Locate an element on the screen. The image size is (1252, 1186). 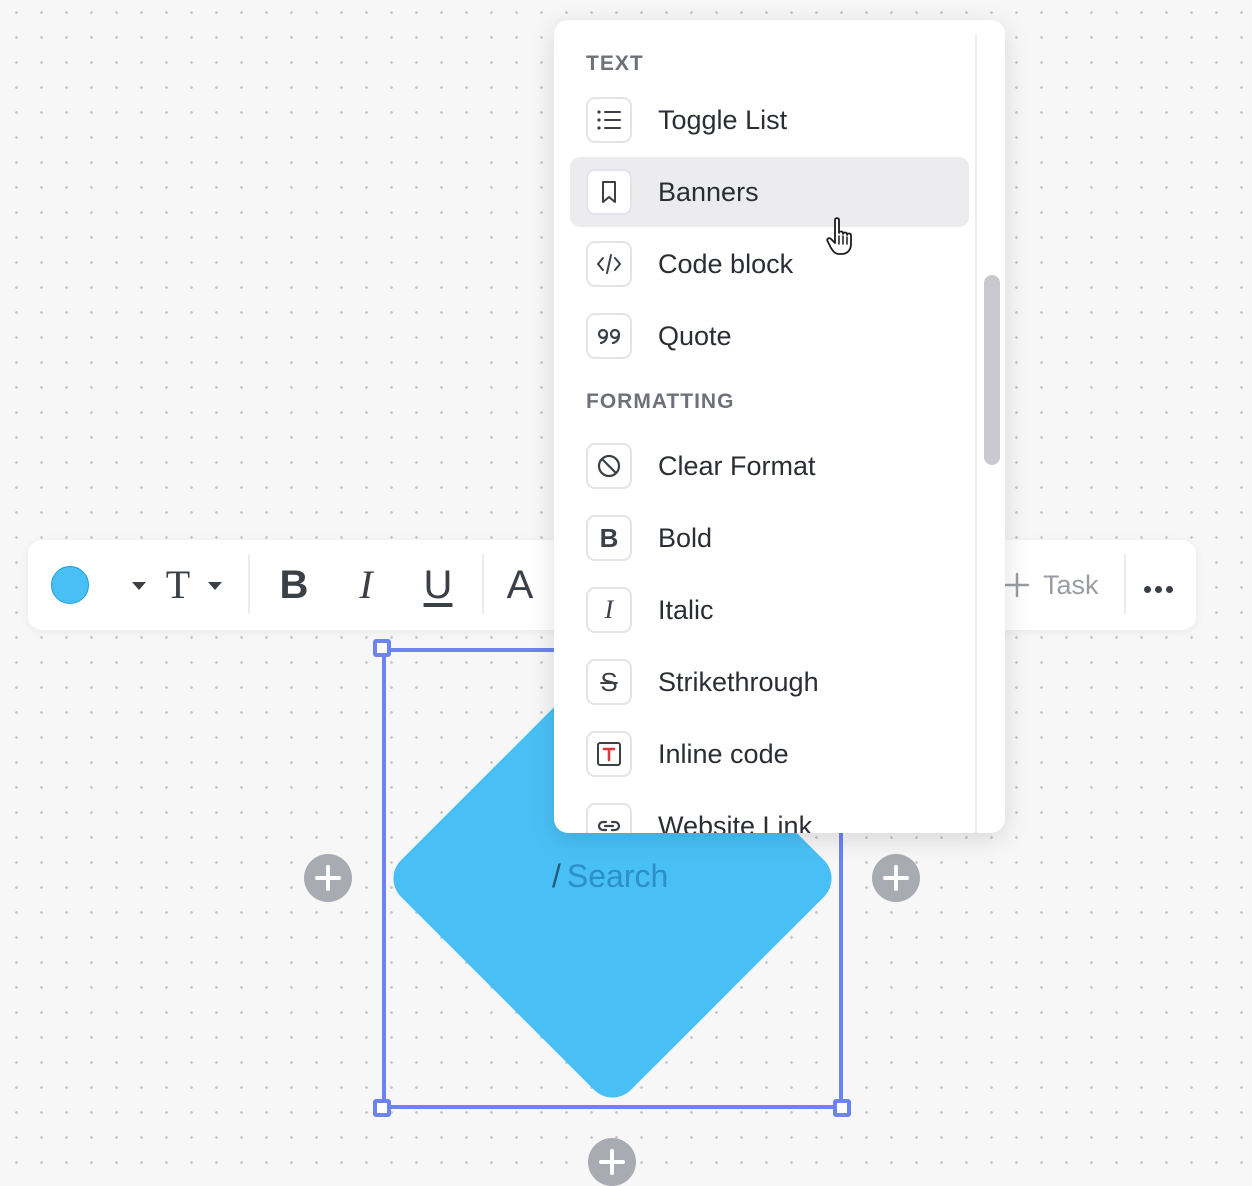
text-style-button: T is located at coordinates (178, 585).